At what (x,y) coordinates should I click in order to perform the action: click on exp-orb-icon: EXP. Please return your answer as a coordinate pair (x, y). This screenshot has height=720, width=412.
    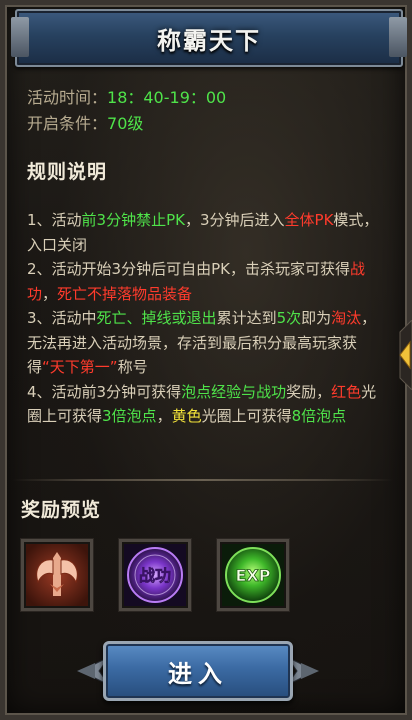
    Looking at the image, I should click on (253, 575).